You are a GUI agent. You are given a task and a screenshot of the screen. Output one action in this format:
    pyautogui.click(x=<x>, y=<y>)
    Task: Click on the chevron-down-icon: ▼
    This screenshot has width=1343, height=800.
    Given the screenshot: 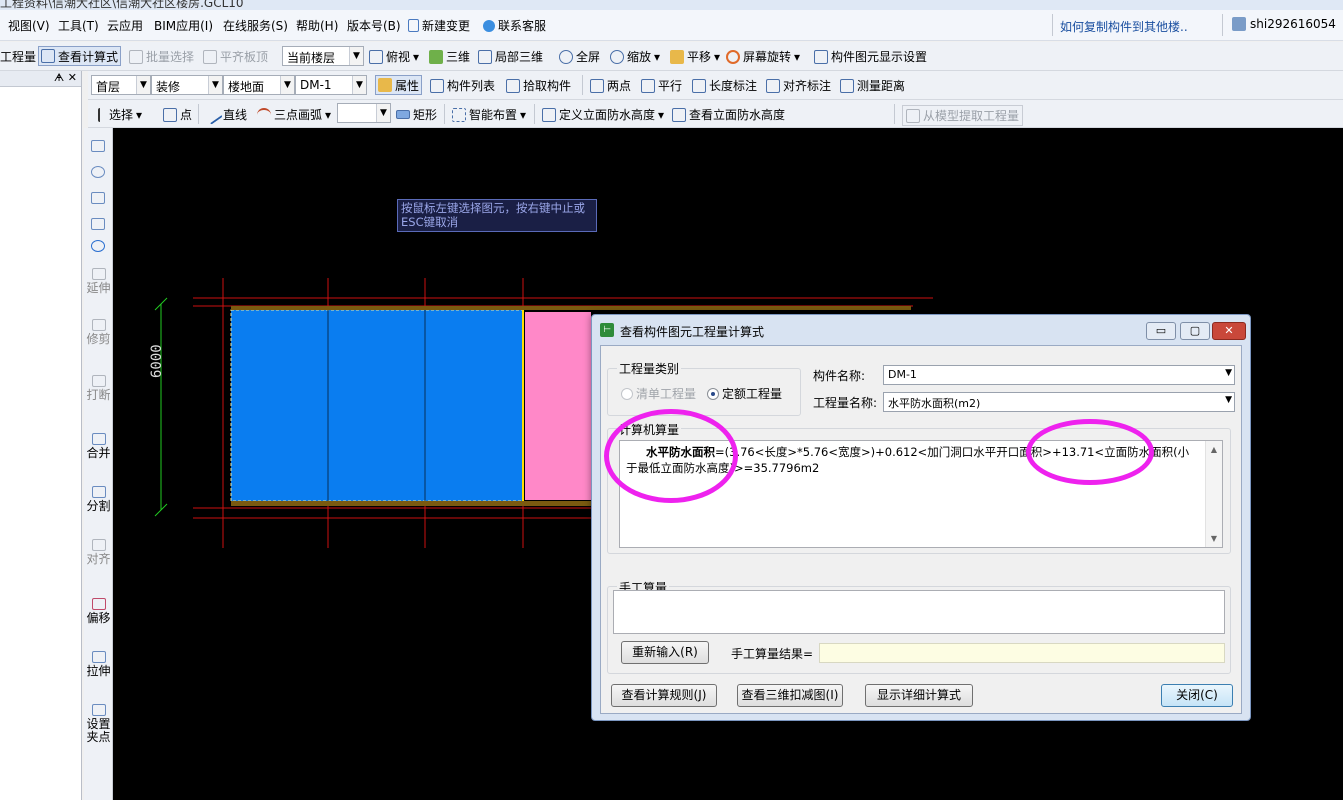 What is the action you would take?
    pyautogui.click(x=383, y=113)
    